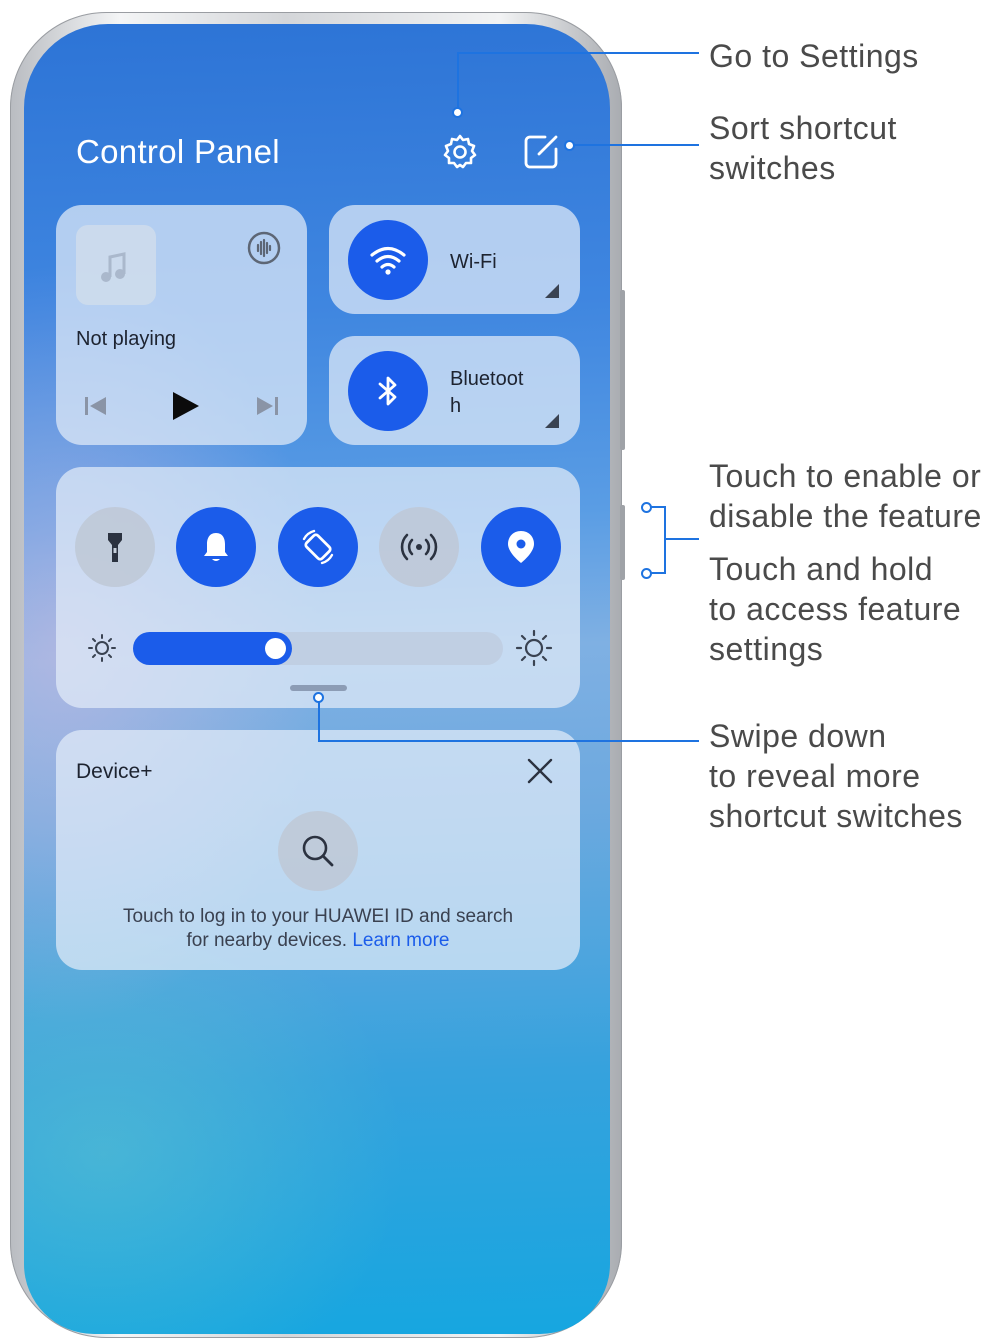  I want to click on flashlight-icon, so click(115, 547).